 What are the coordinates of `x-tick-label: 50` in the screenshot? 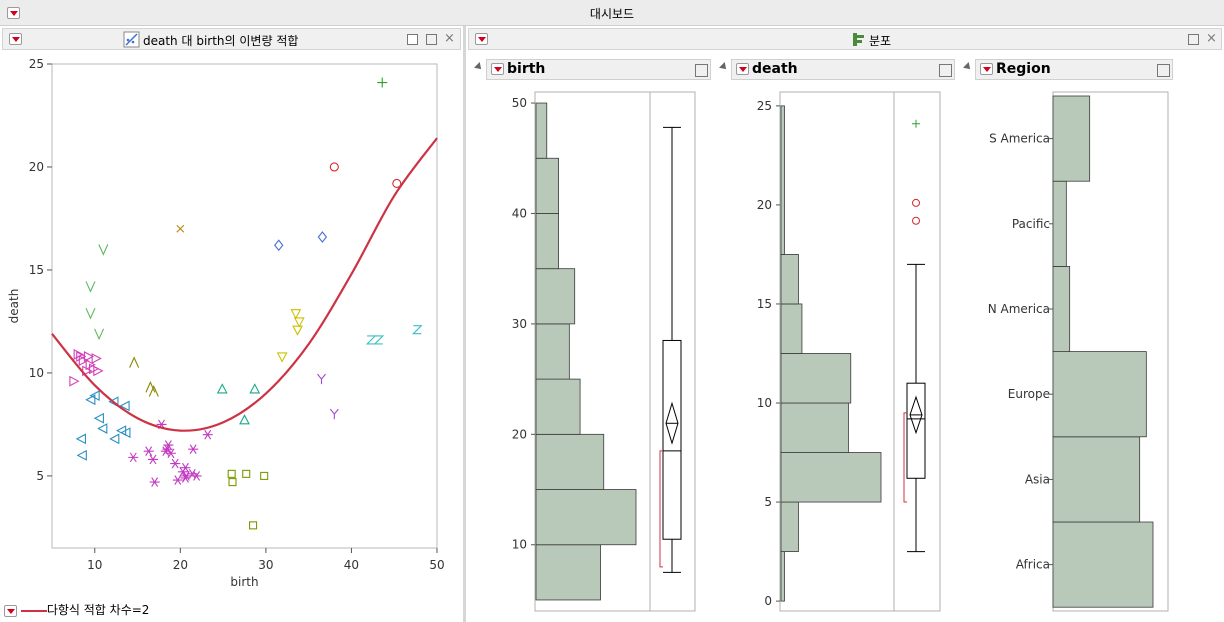 It's located at (436, 565).